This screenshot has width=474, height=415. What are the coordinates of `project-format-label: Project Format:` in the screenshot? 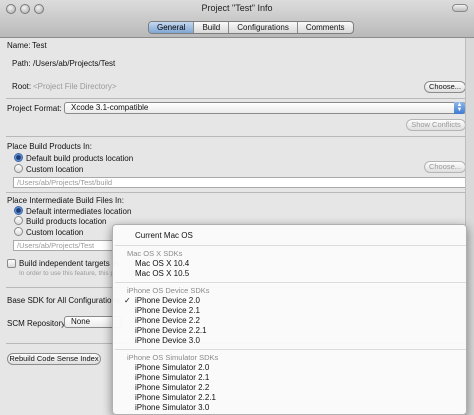 It's located at (34, 108).